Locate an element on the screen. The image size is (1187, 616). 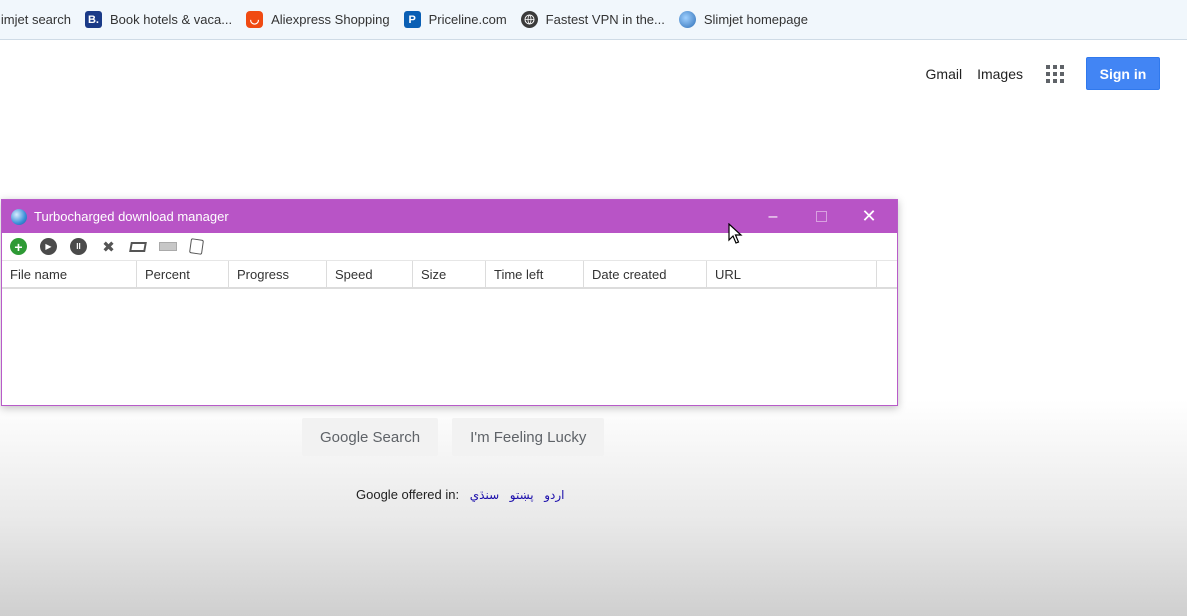
google-header: Gmail Images Sign in is located at coordinates (1043, 73).